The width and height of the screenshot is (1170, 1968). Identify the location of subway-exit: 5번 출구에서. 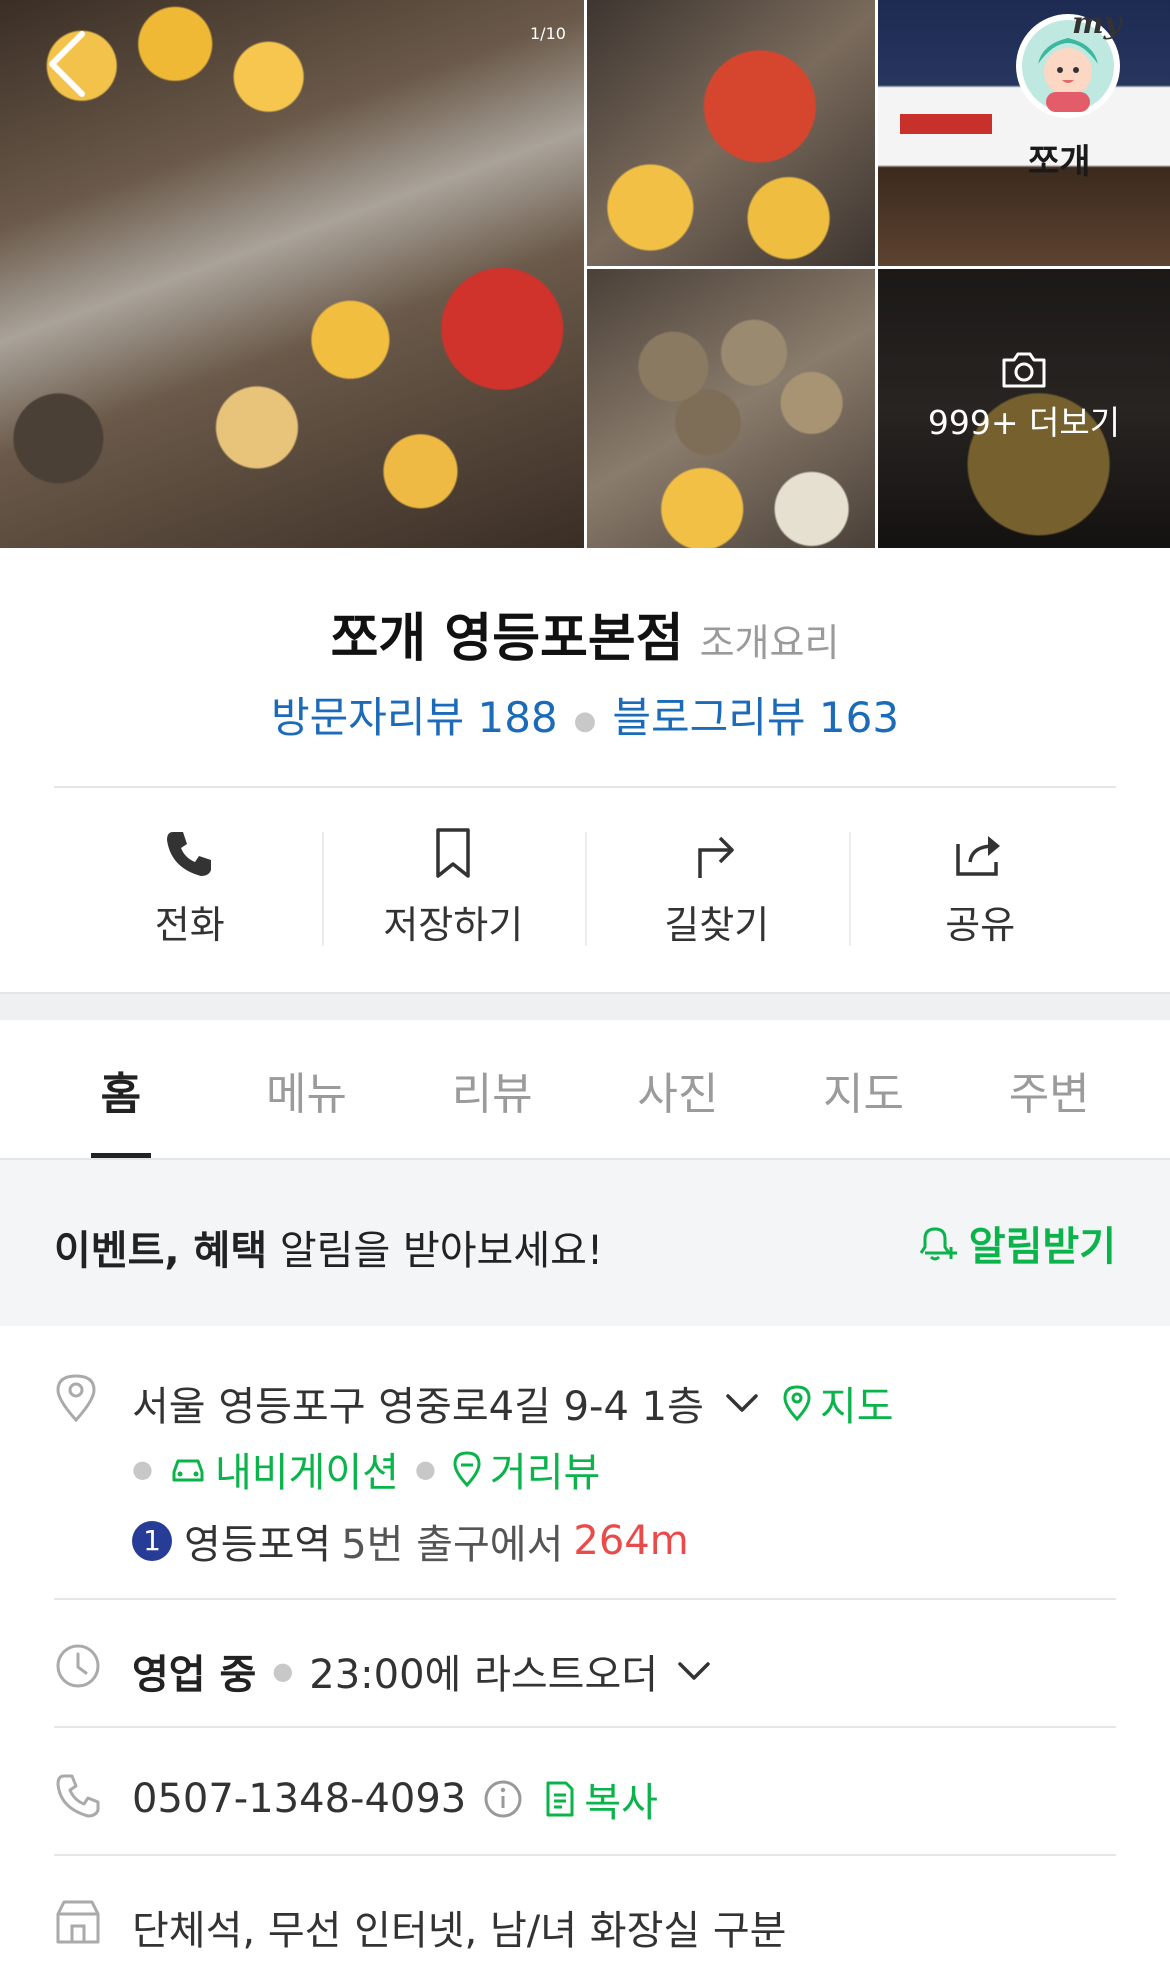
(452, 1545).